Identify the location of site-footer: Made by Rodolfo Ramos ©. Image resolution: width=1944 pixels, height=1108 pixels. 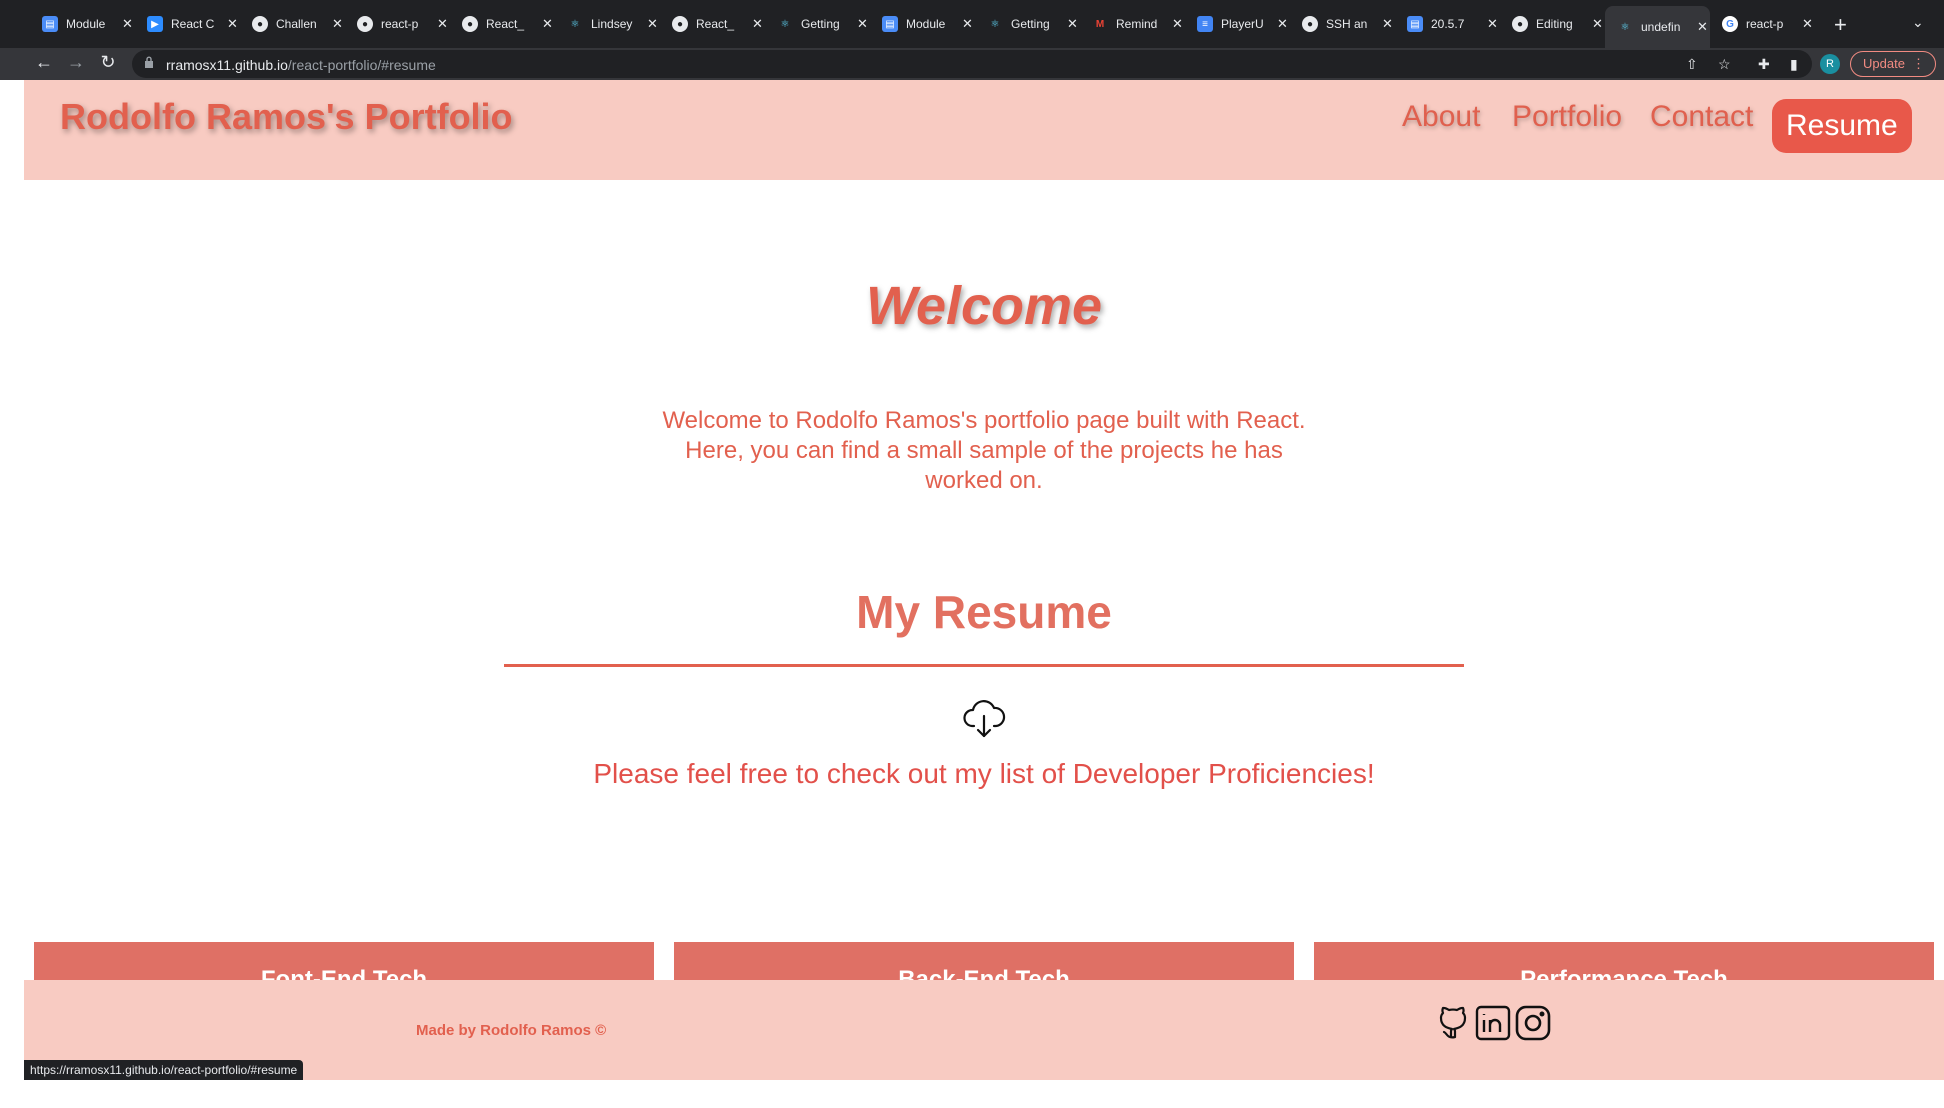
(984, 1030).